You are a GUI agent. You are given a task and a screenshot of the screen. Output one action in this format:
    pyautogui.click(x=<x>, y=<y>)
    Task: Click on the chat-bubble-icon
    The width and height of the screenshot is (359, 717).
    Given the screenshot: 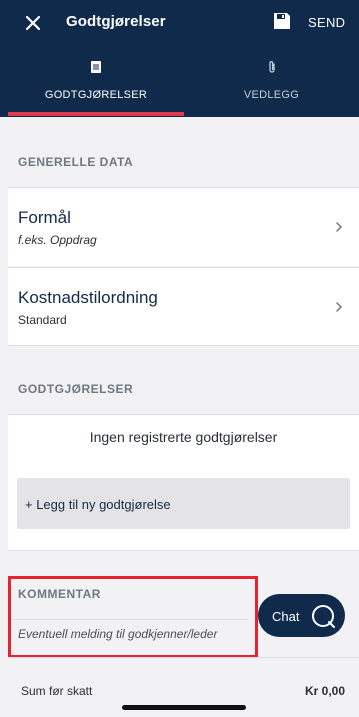 What is the action you would take?
    pyautogui.click(x=323, y=616)
    